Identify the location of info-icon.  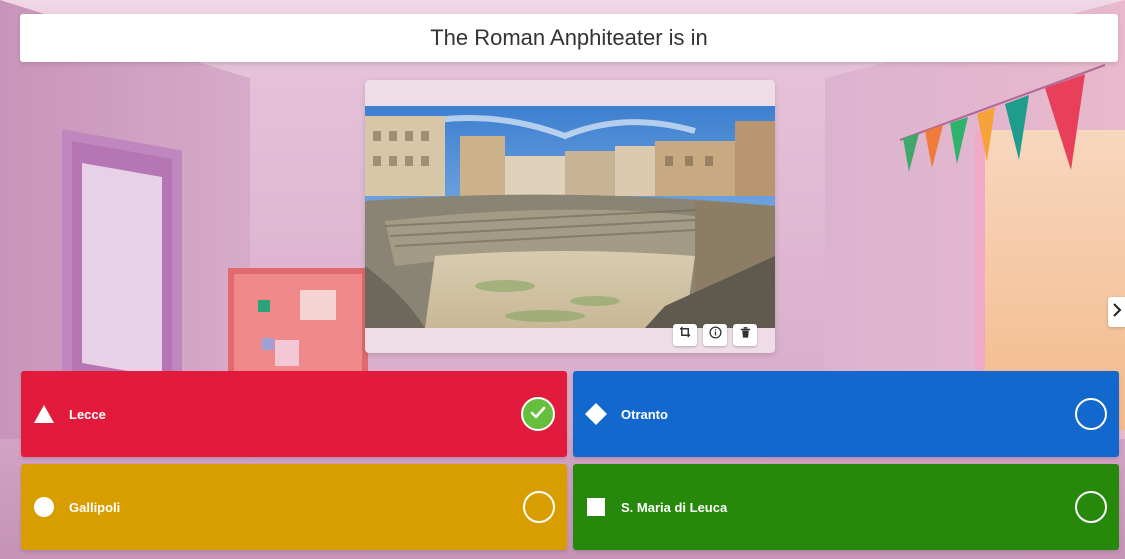
(715, 335).